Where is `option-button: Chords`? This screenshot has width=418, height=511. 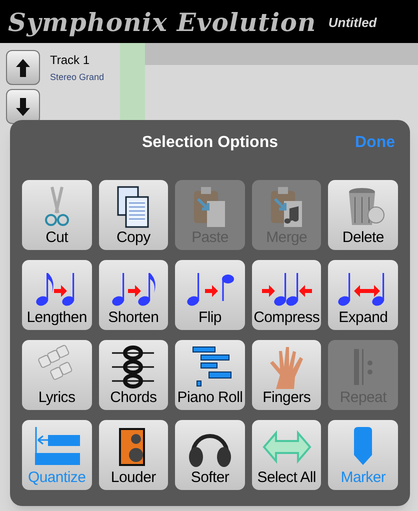
option-button: Chords is located at coordinates (133, 375).